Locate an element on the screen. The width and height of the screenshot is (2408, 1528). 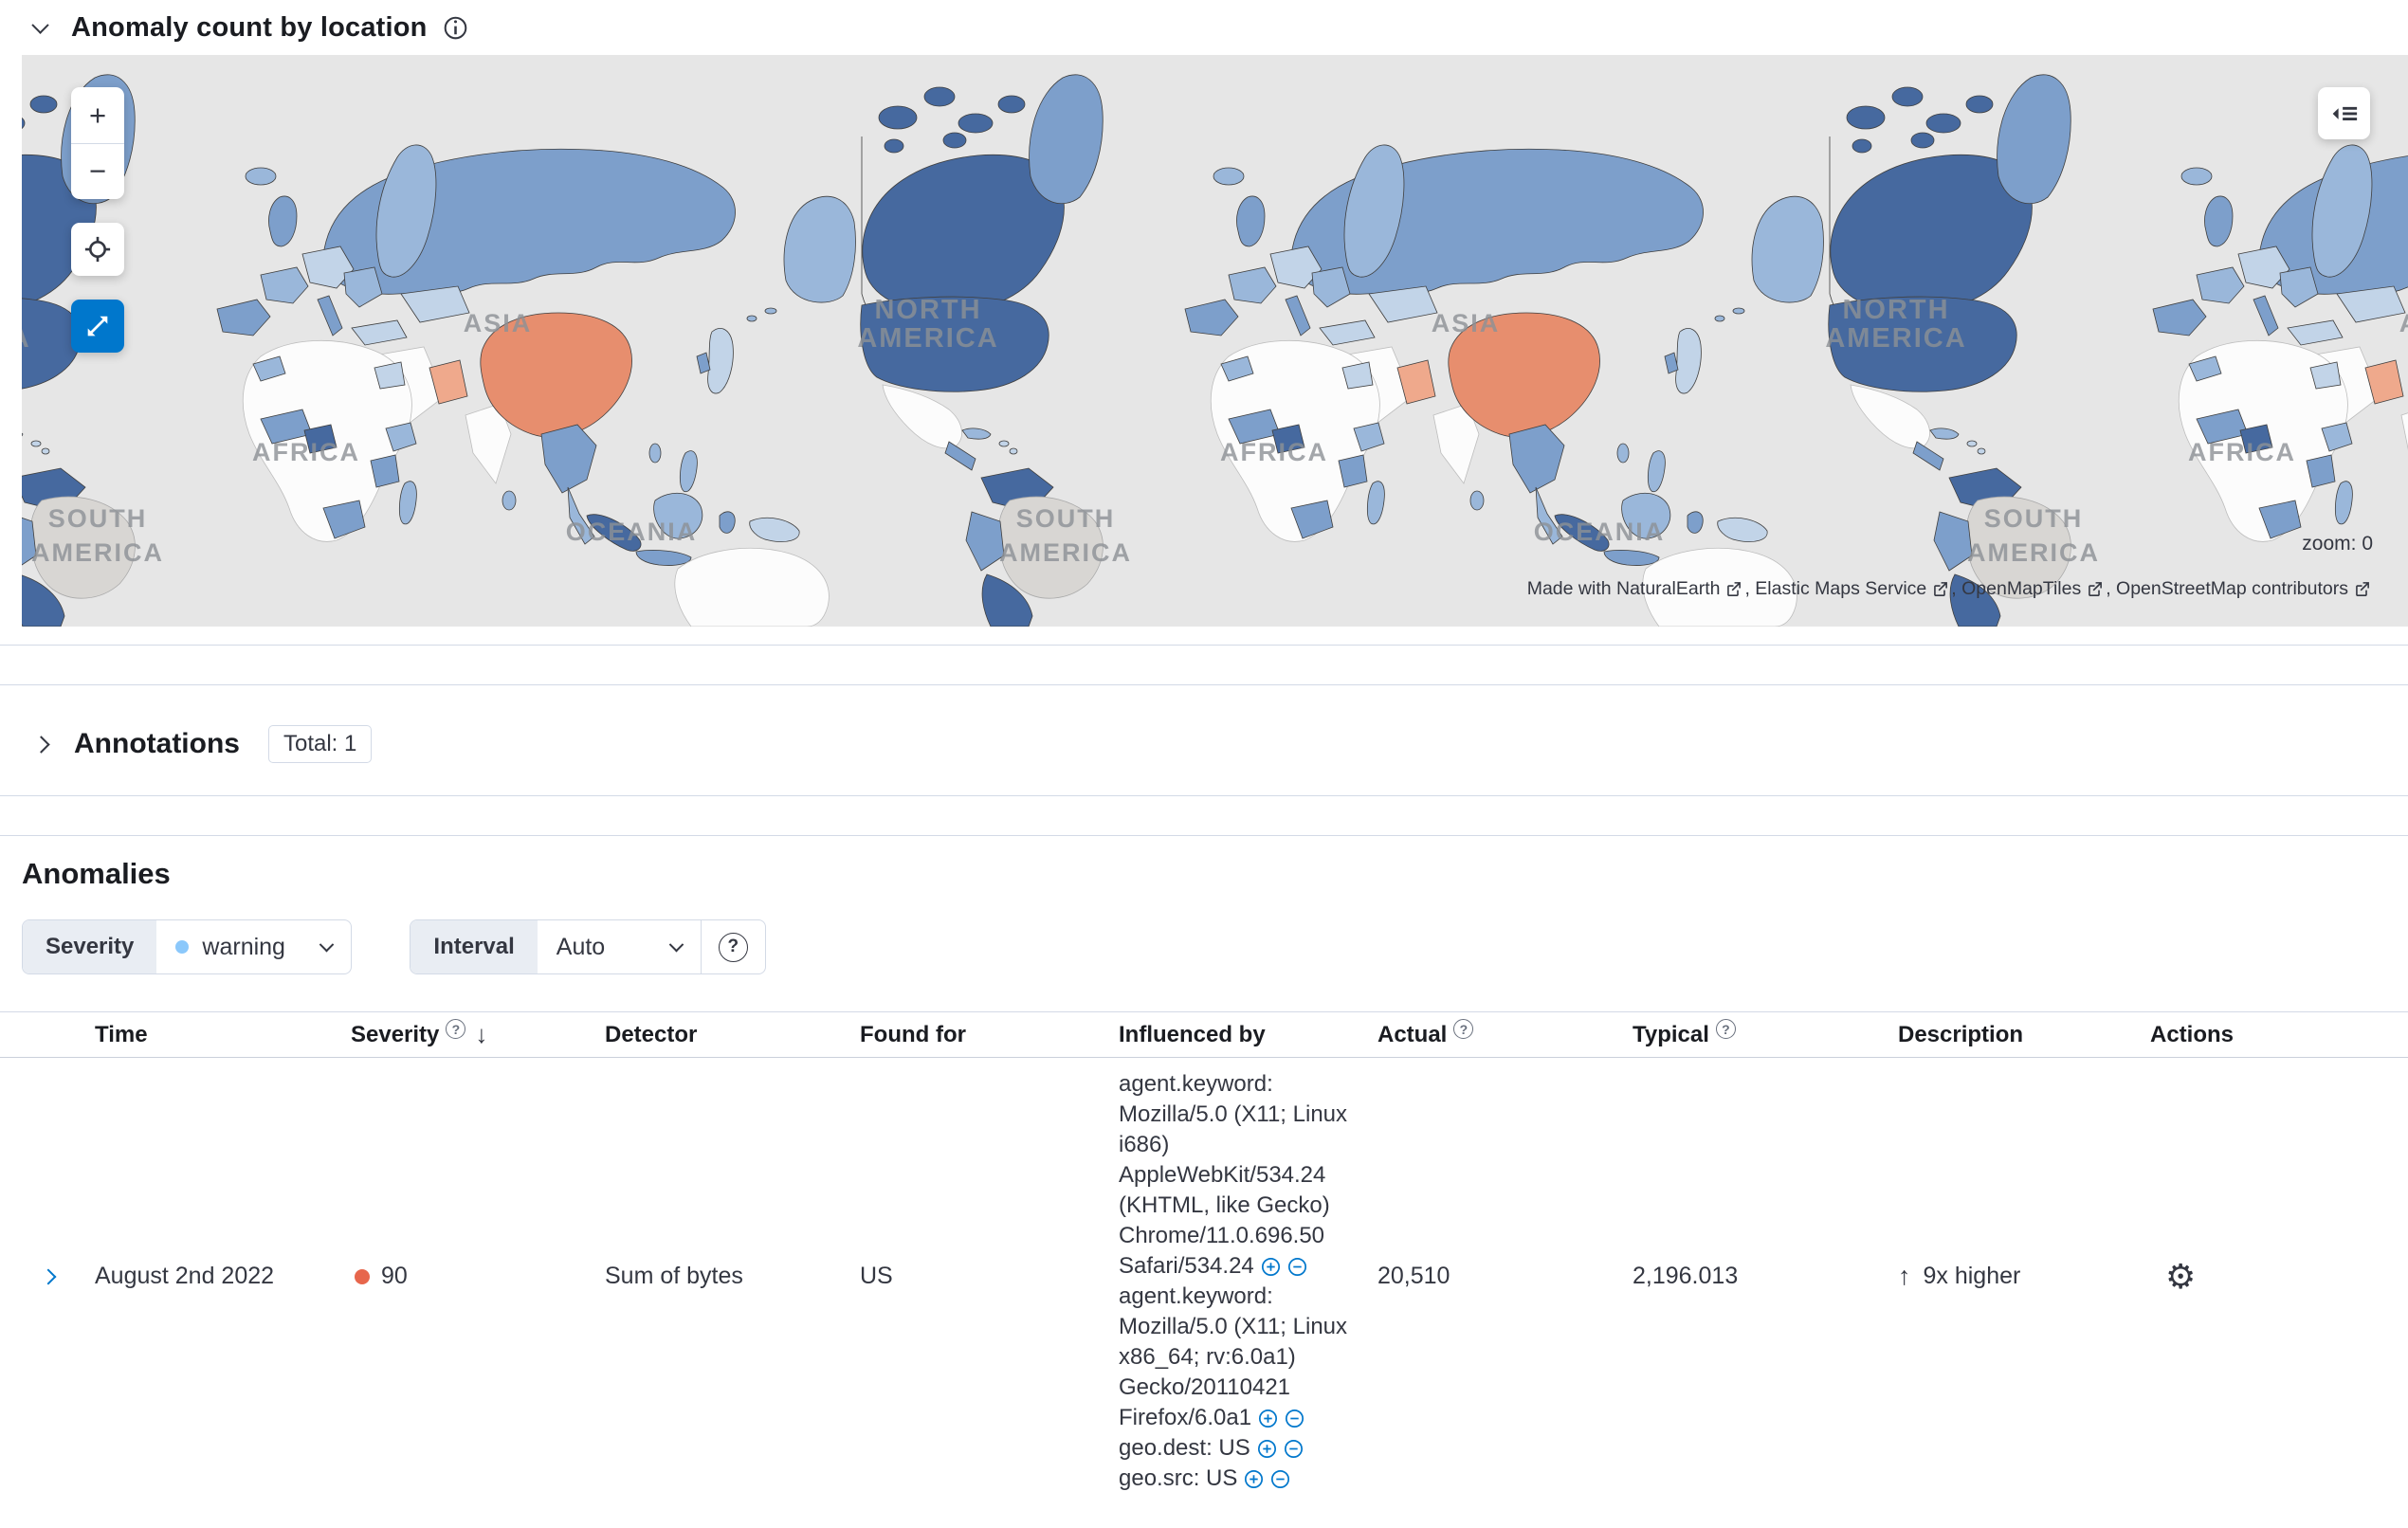
annotations-section-header: Annotations Total: 1 is located at coordinates (1204, 744).